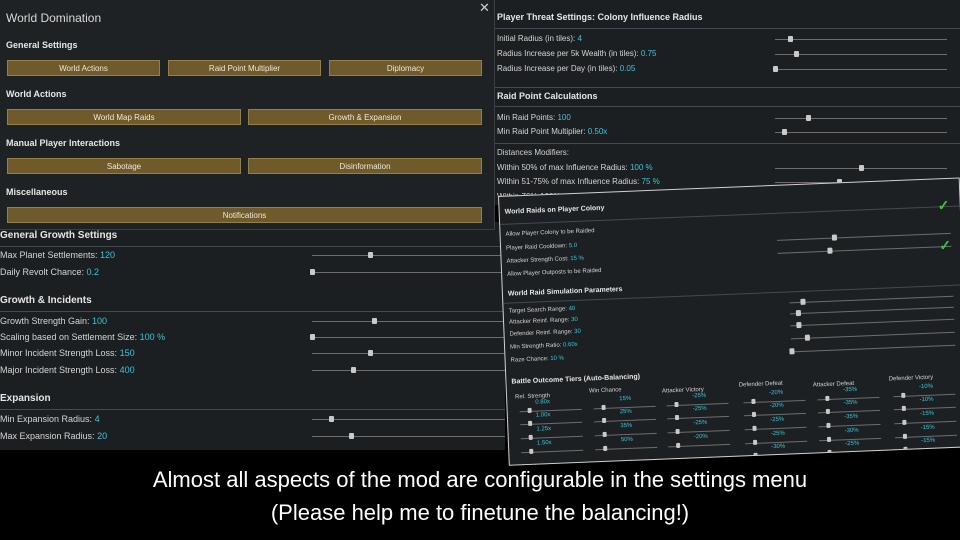 Image resolution: width=960 pixels, height=540 pixels. I want to click on setting-label: Max Expansion Radius:, so click(49, 436).